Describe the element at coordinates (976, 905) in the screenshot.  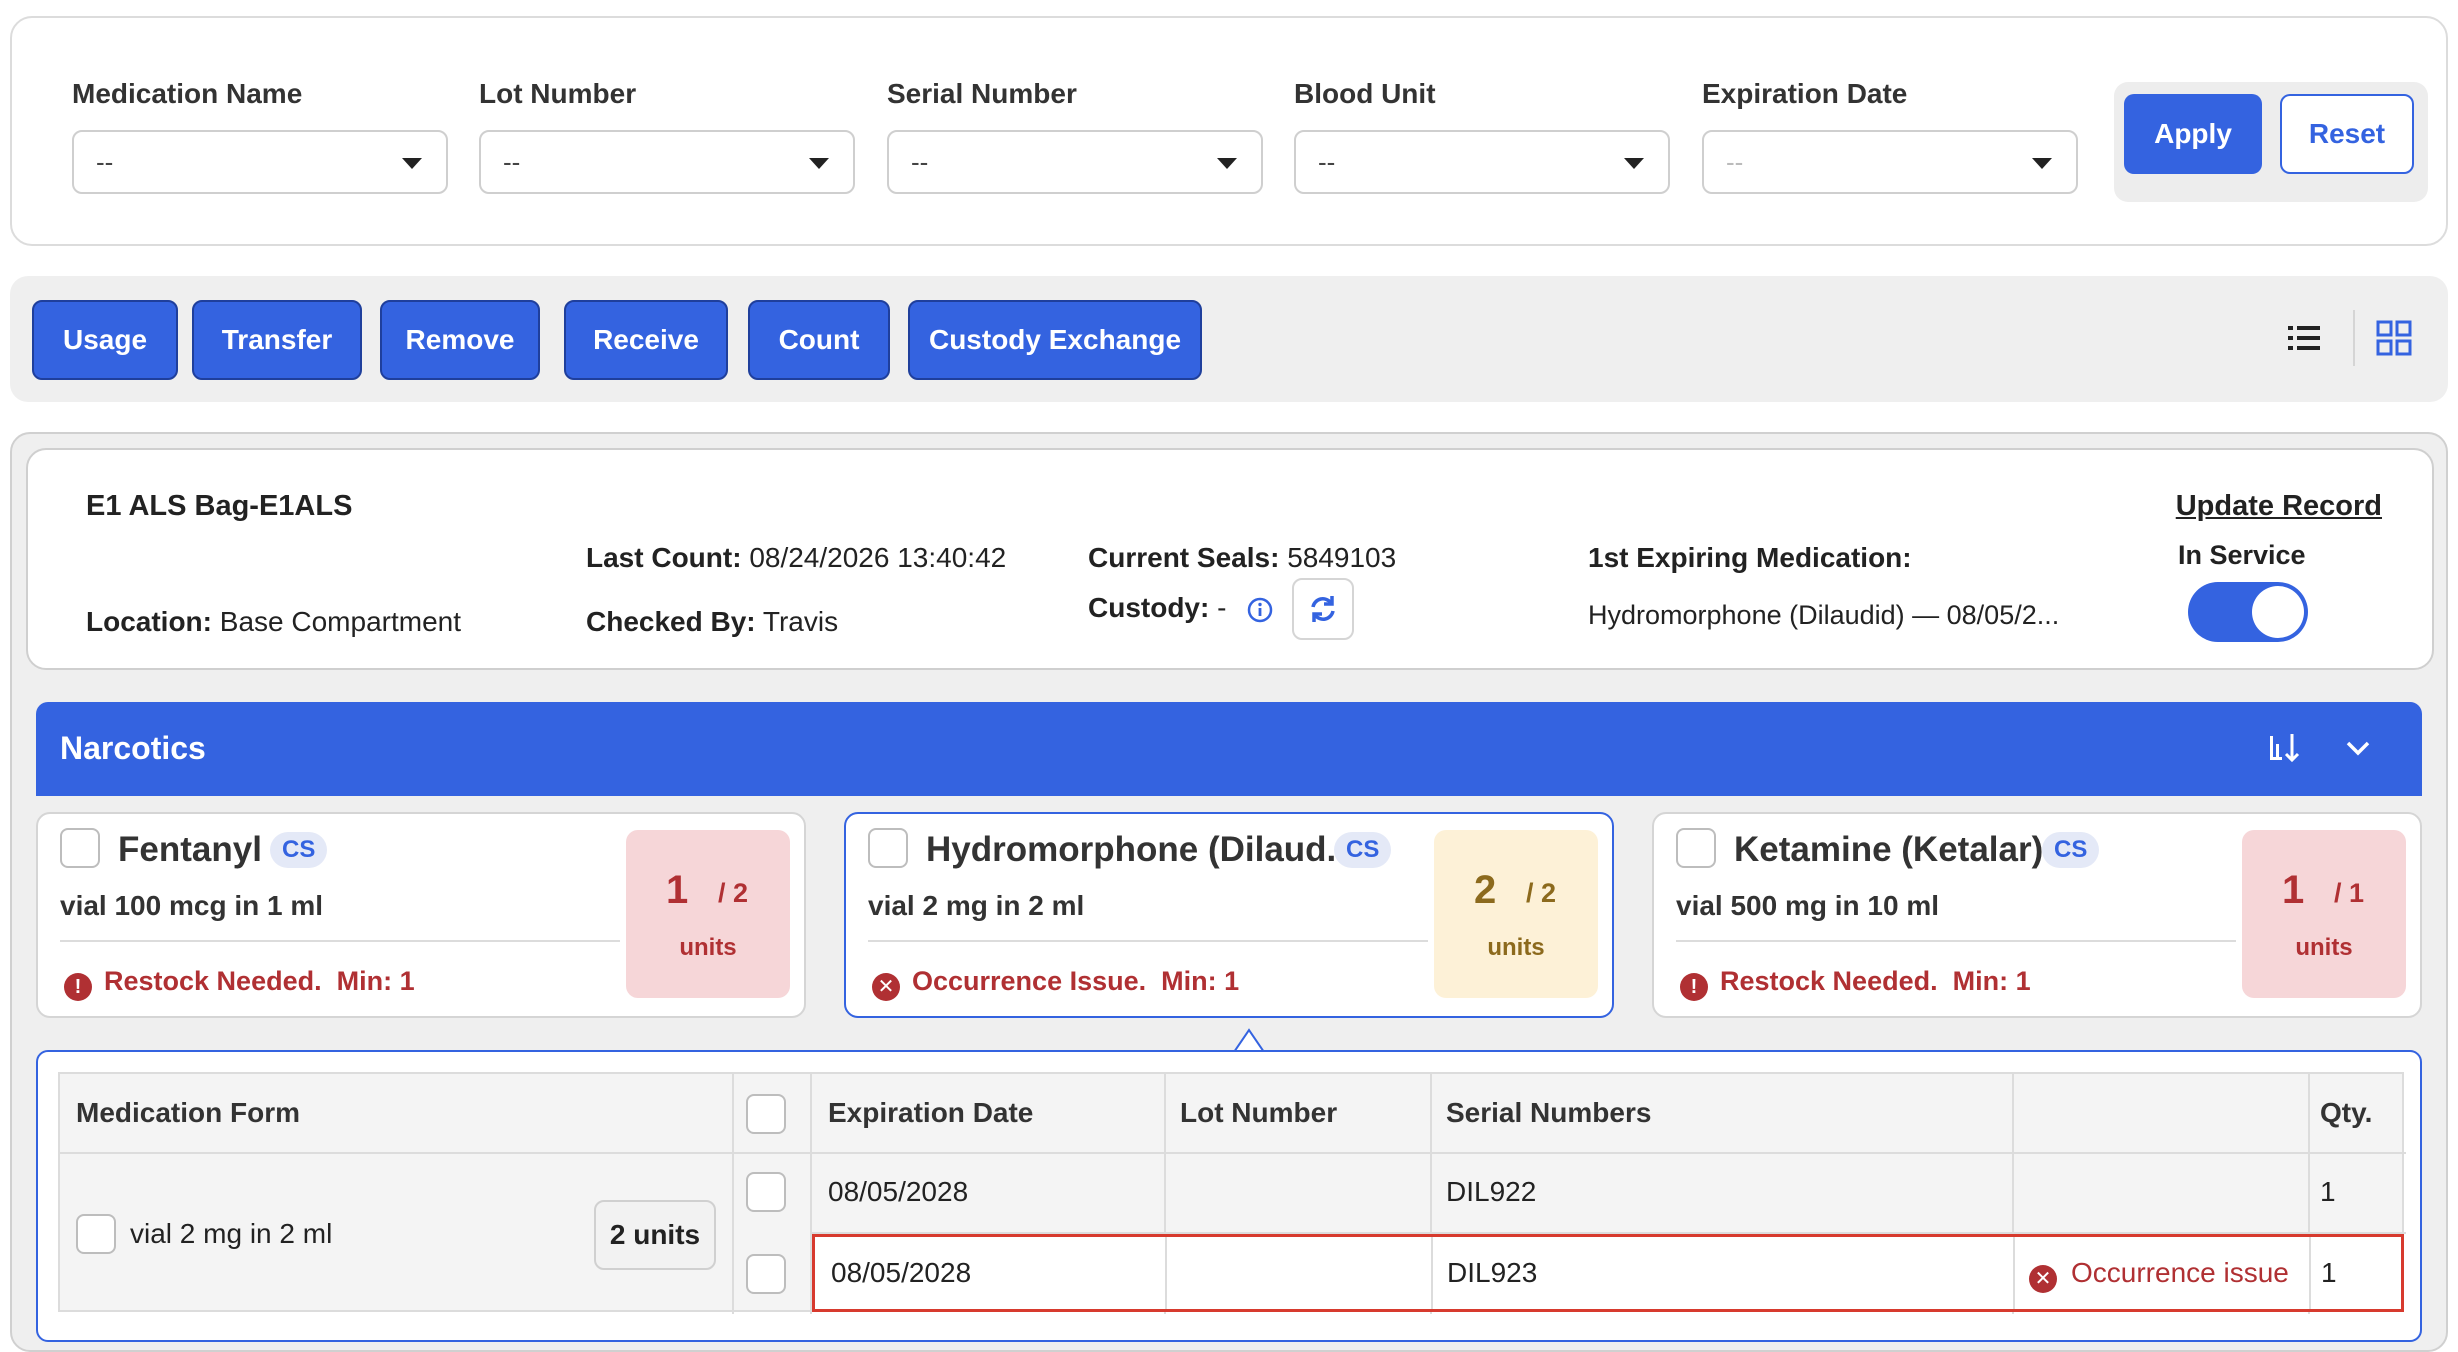
I see `medication-desc: vial 2 mg in 2 ml` at that location.